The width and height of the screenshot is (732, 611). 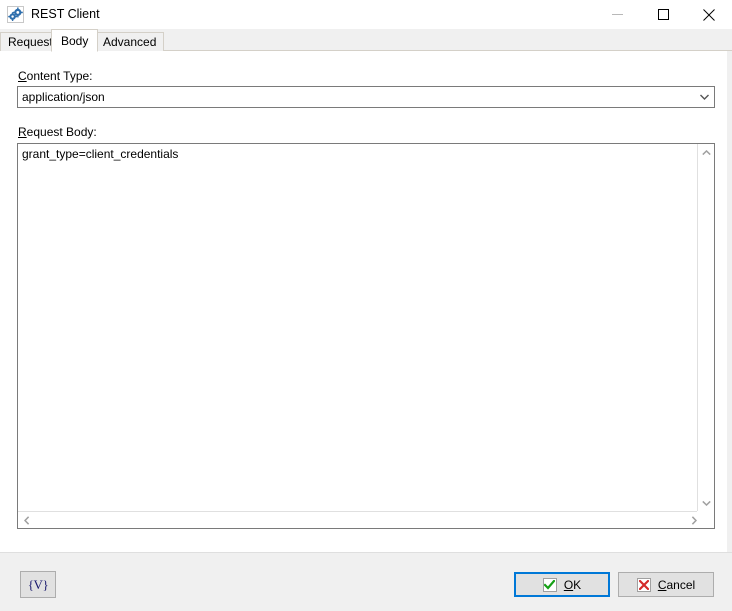 I want to click on request-body-label: Request Body:, so click(x=57, y=132).